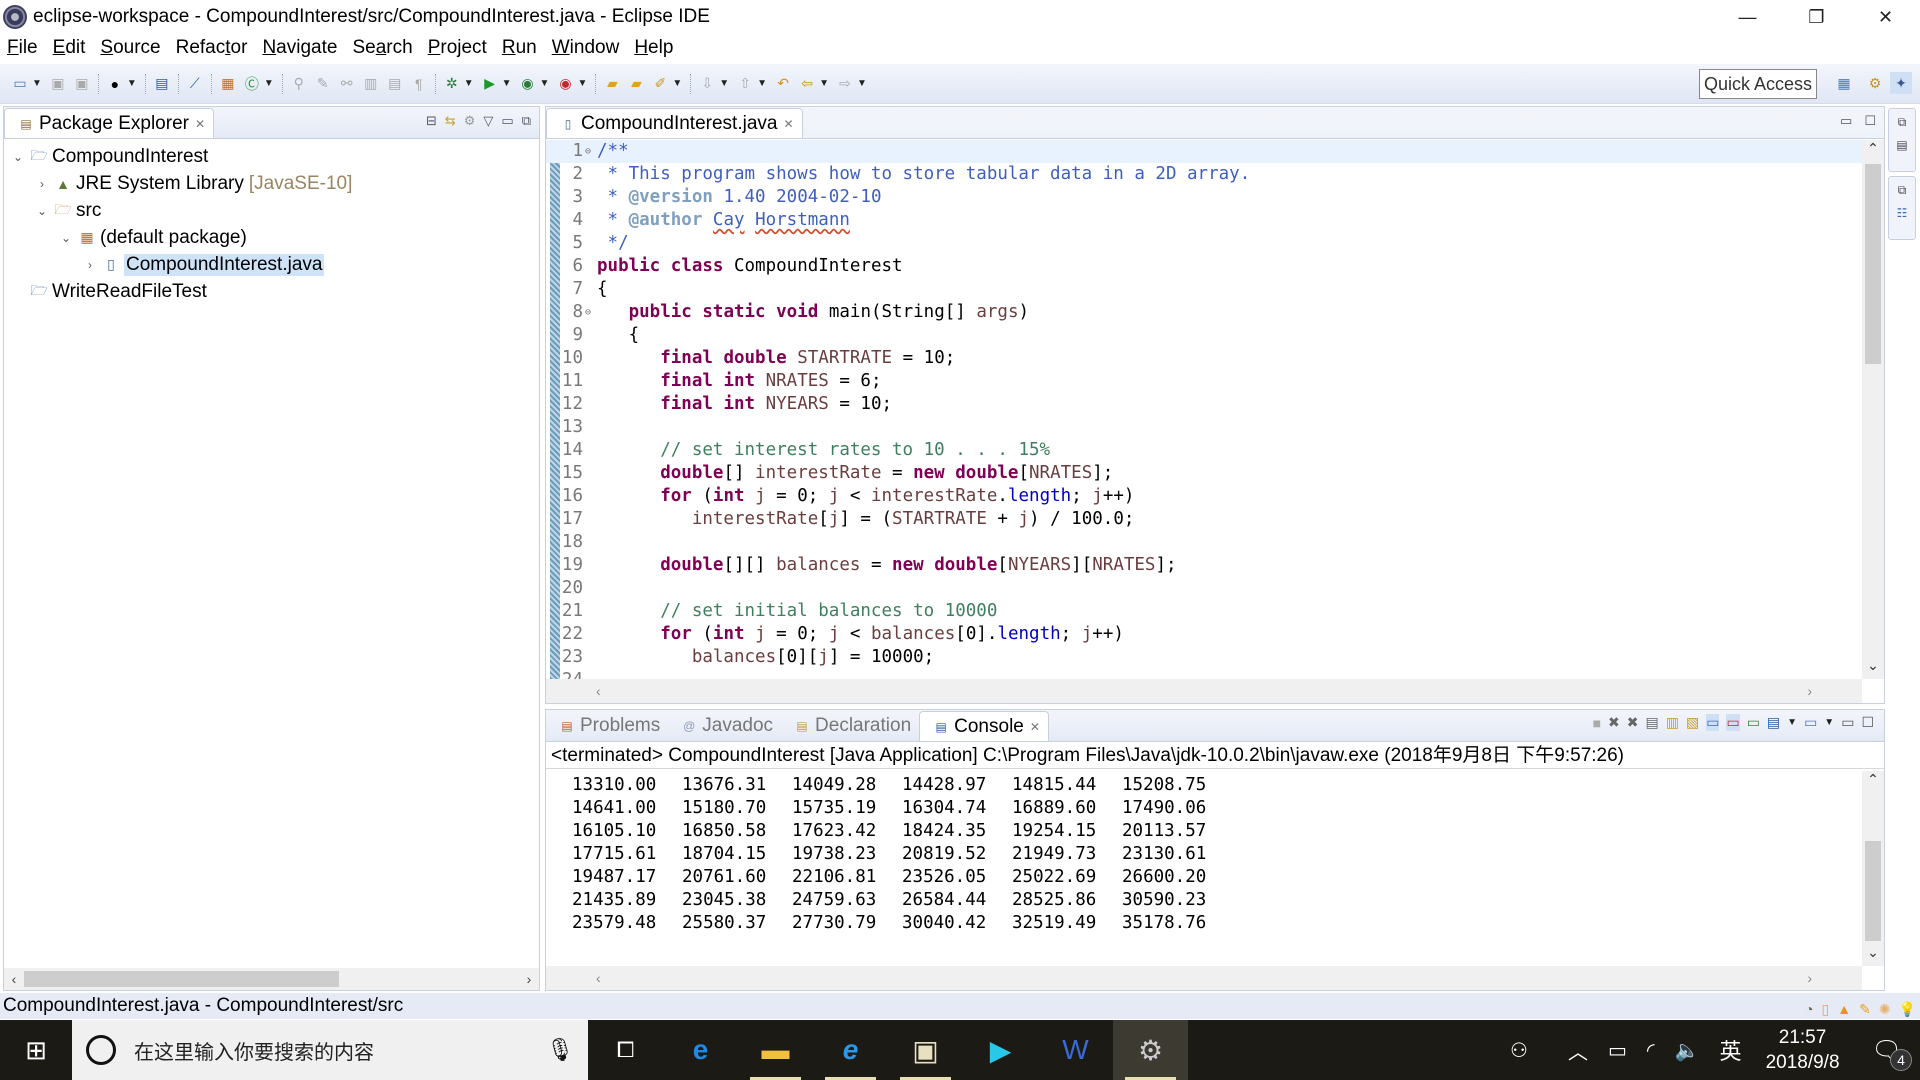  Describe the element at coordinates (560, 1050) in the screenshot. I see `microphone-icon: 🎙` at that location.